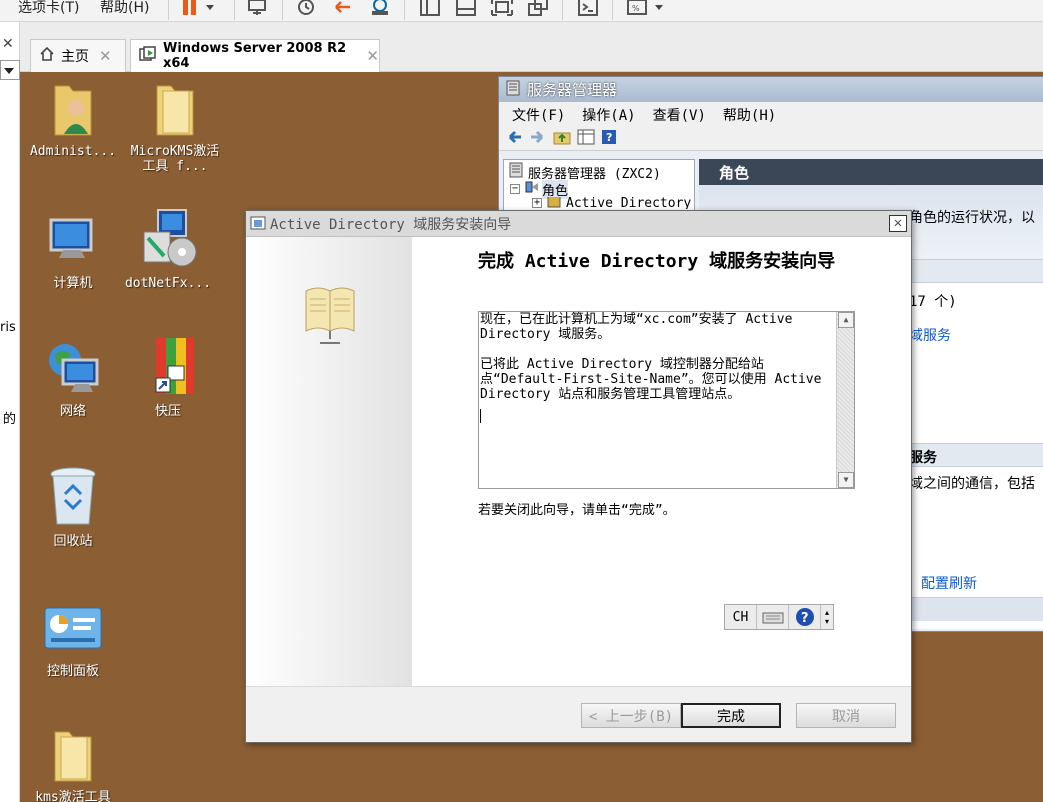  I want to click on desktop-icon-recycle-bin: 回收站, so click(73, 506).